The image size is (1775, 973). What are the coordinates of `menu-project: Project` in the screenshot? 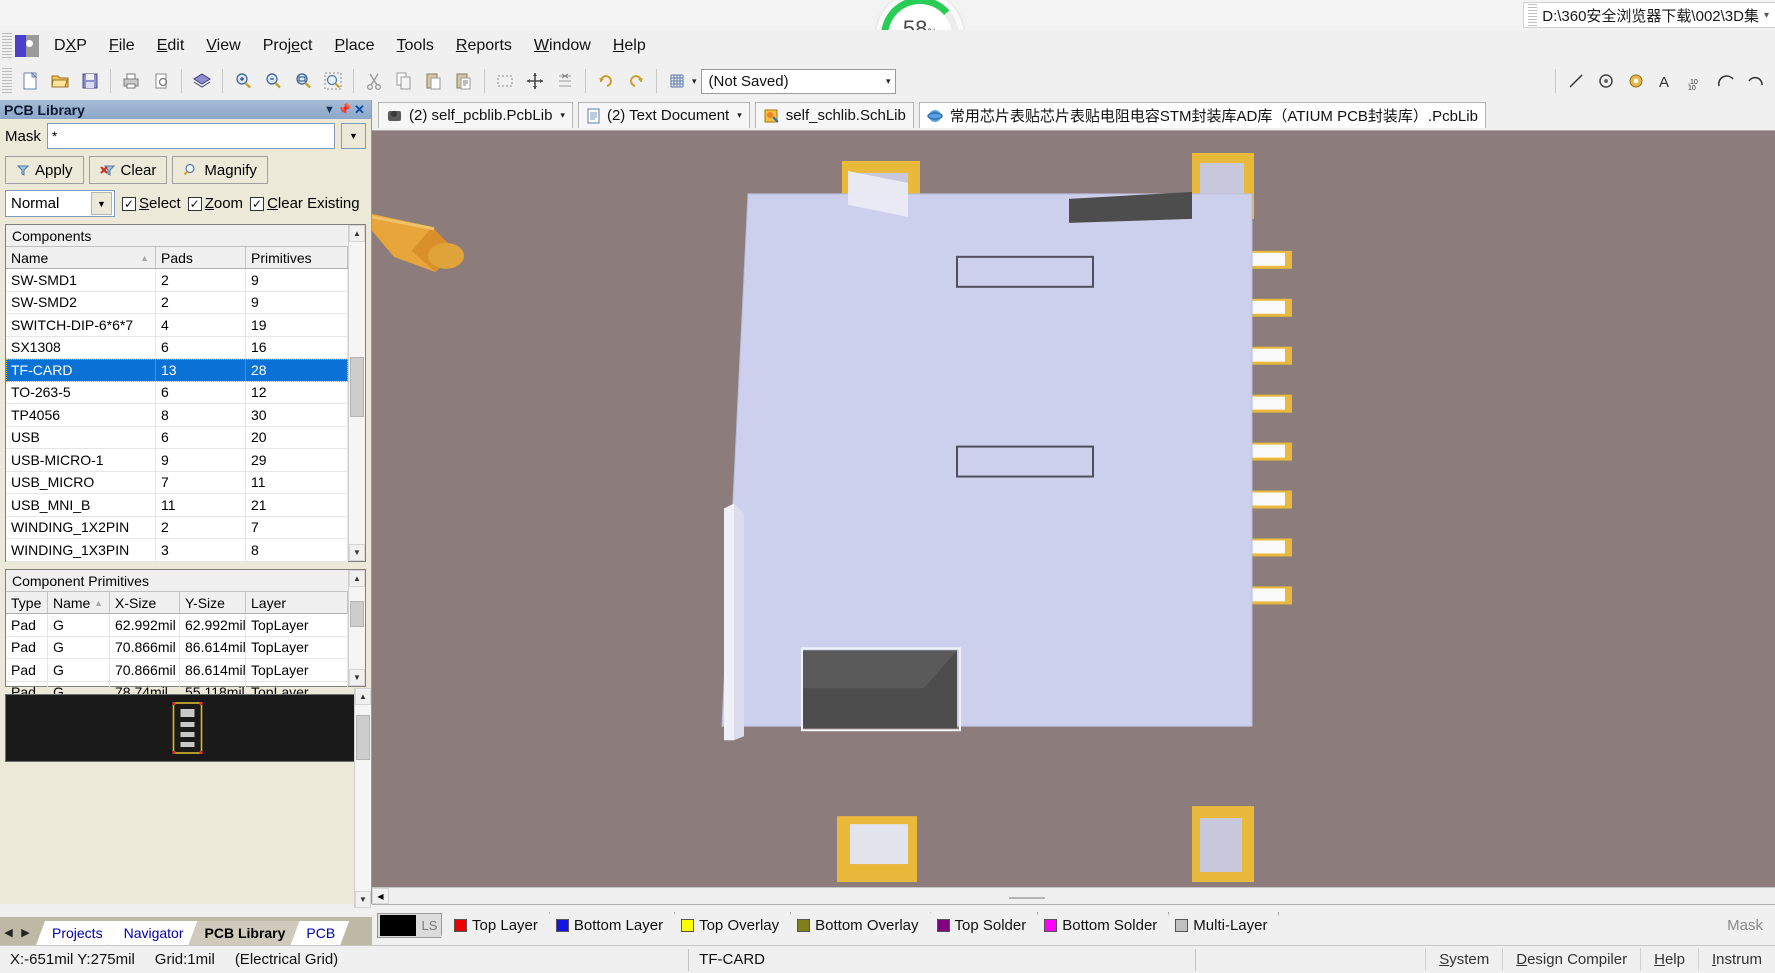 It's located at (288, 46).